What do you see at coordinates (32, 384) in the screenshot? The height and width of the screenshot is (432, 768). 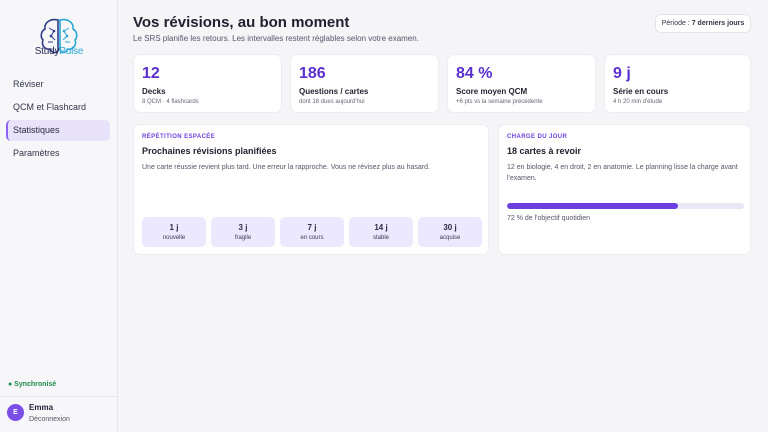 I see `sync-status: ● Synchronisé` at bounding box center [32, 384].